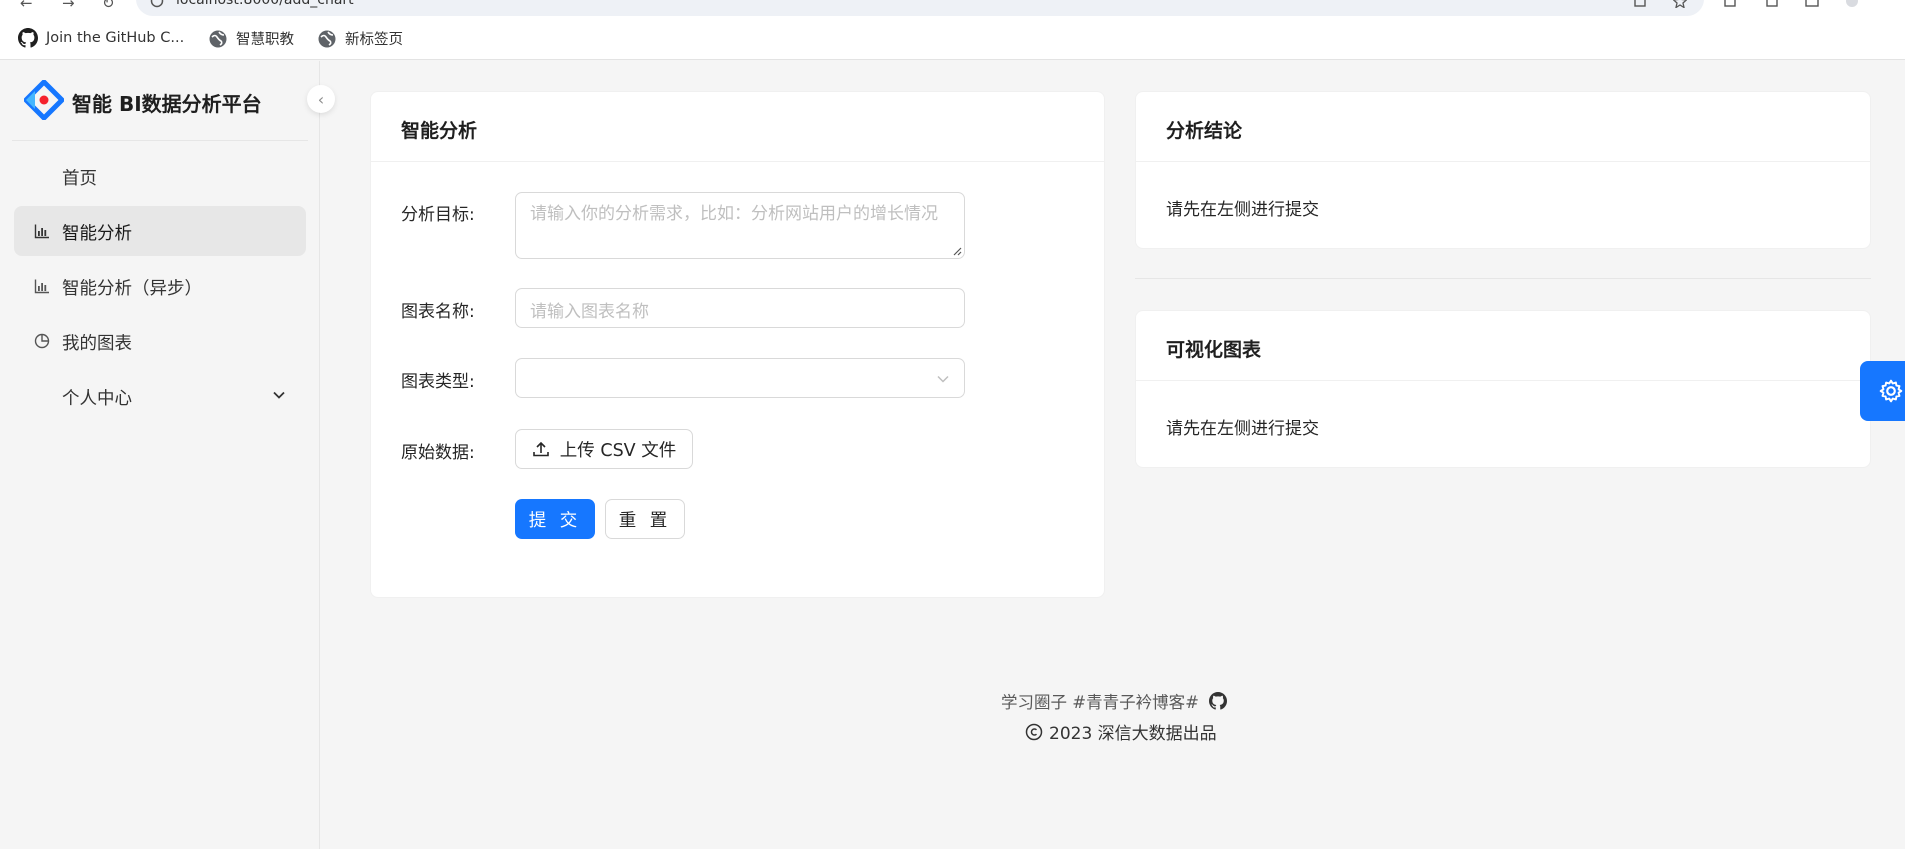 The width and height of the screenshot is (1905, 849). What do you see at coordinates (1852, 4) in the screenshot?
I see `profile-icon` at bounding box center [1852, 4].